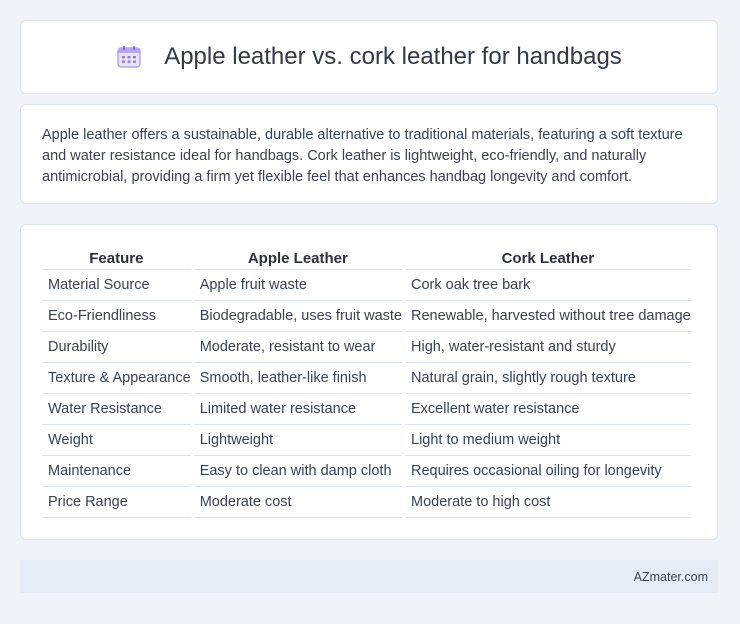 The height and width of the screenshot is (624, 740). I want to click on table-cell-cork-leather: Cork oak tree bark, so click(548, 285).